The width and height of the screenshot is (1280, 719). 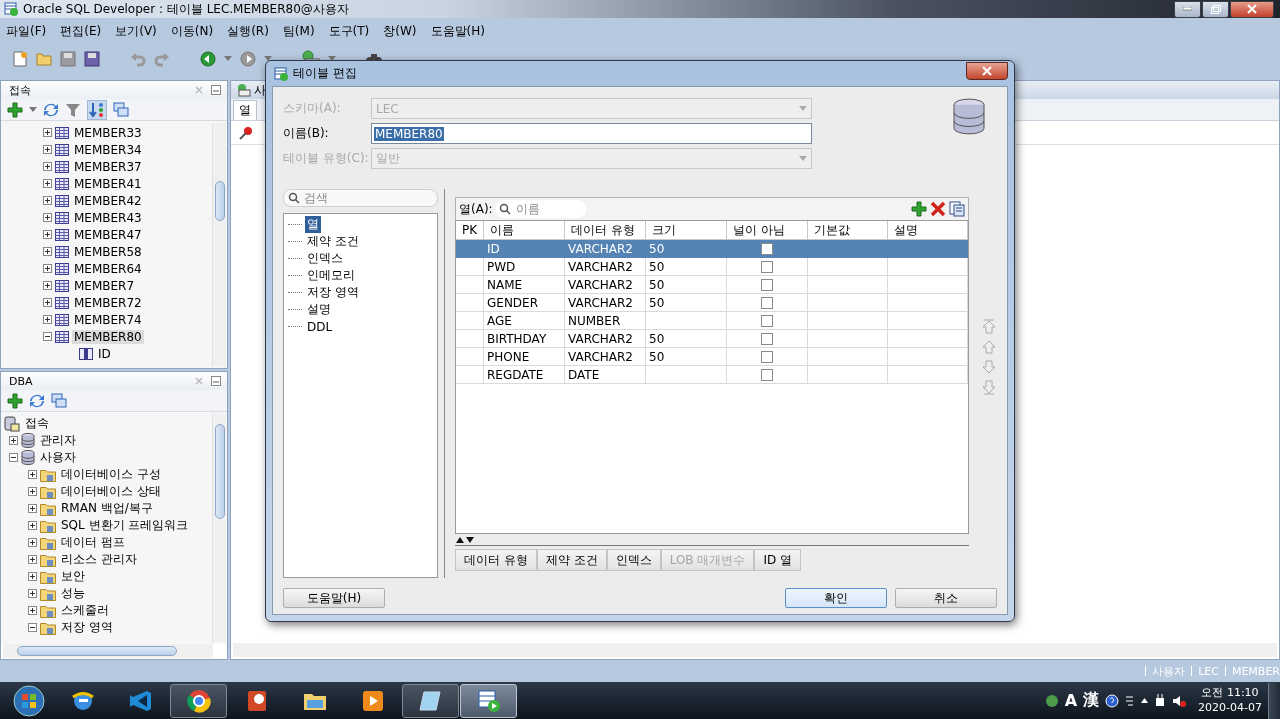 What do you see at coordinates (58, 457) in the screenshot?
I see `tree-item: 사용자` at bounding box center [58, 457].